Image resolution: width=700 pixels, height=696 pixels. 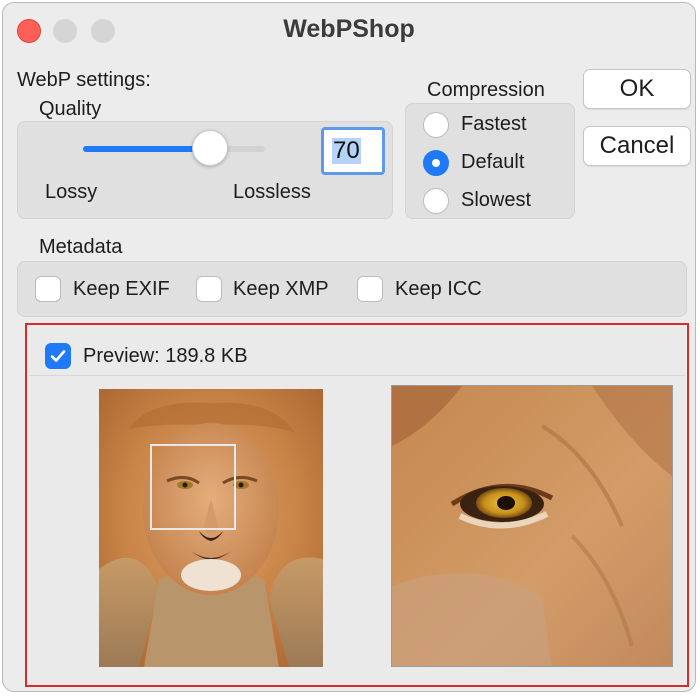 I want to click on radio-default, so click(x=436, y=163).